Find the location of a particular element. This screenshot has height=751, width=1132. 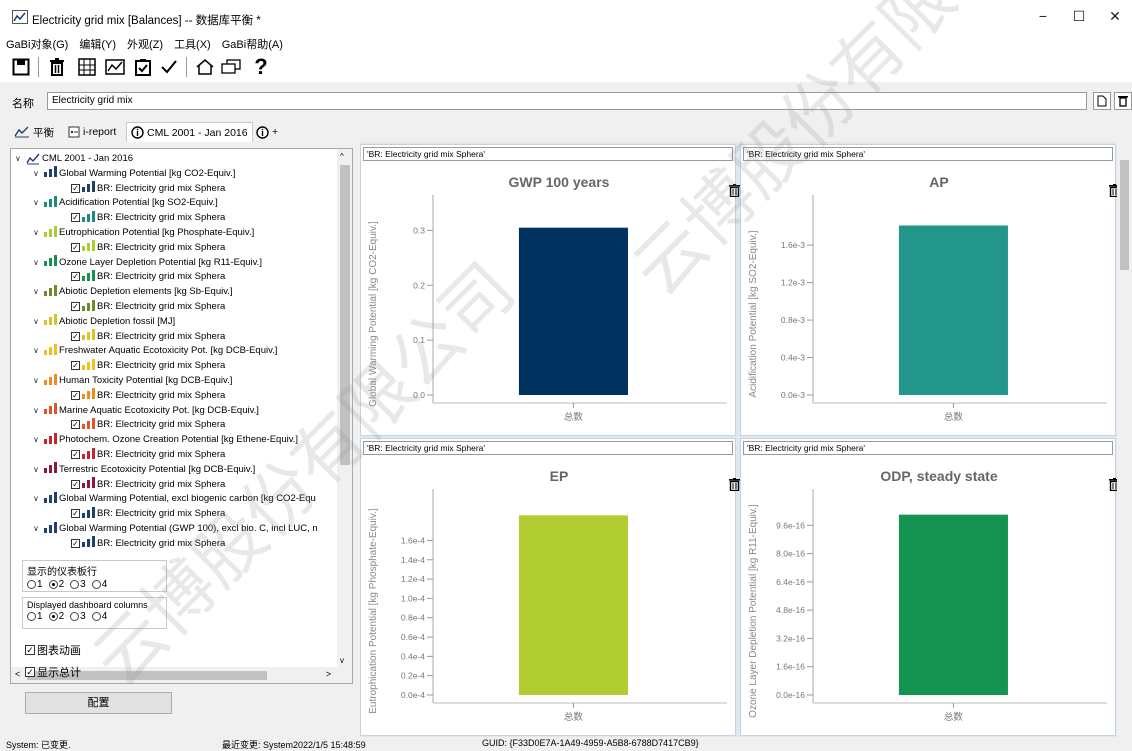

windows-icon is located at coordinates (231, 67).